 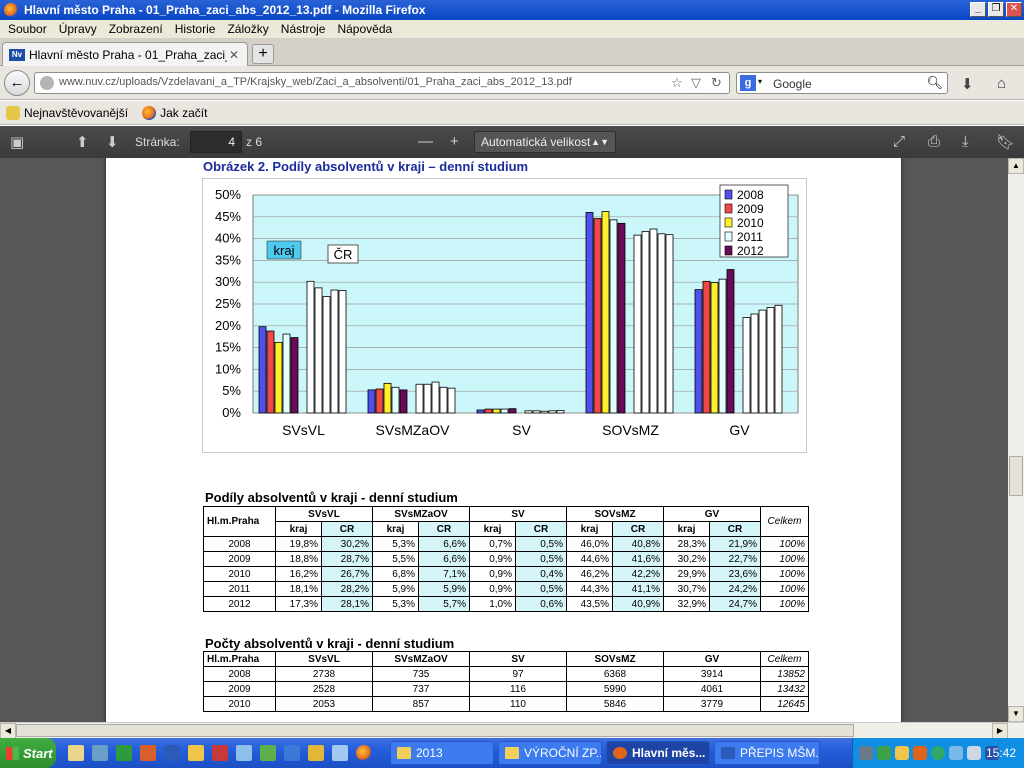 I want to click on scroll-down-icon: ▼, so click(x=1016, y=714).